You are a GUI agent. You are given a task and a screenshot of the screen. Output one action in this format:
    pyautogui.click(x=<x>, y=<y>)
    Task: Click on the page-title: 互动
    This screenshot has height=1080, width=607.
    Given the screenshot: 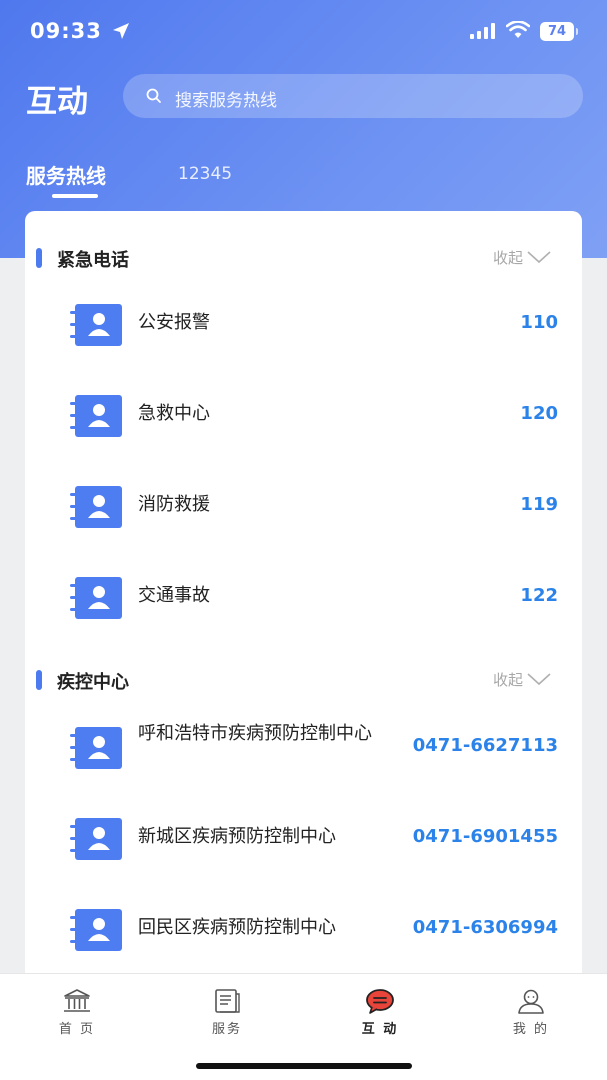 What is the action you would take?
    pyautogui.click(x=57, y=102)
    